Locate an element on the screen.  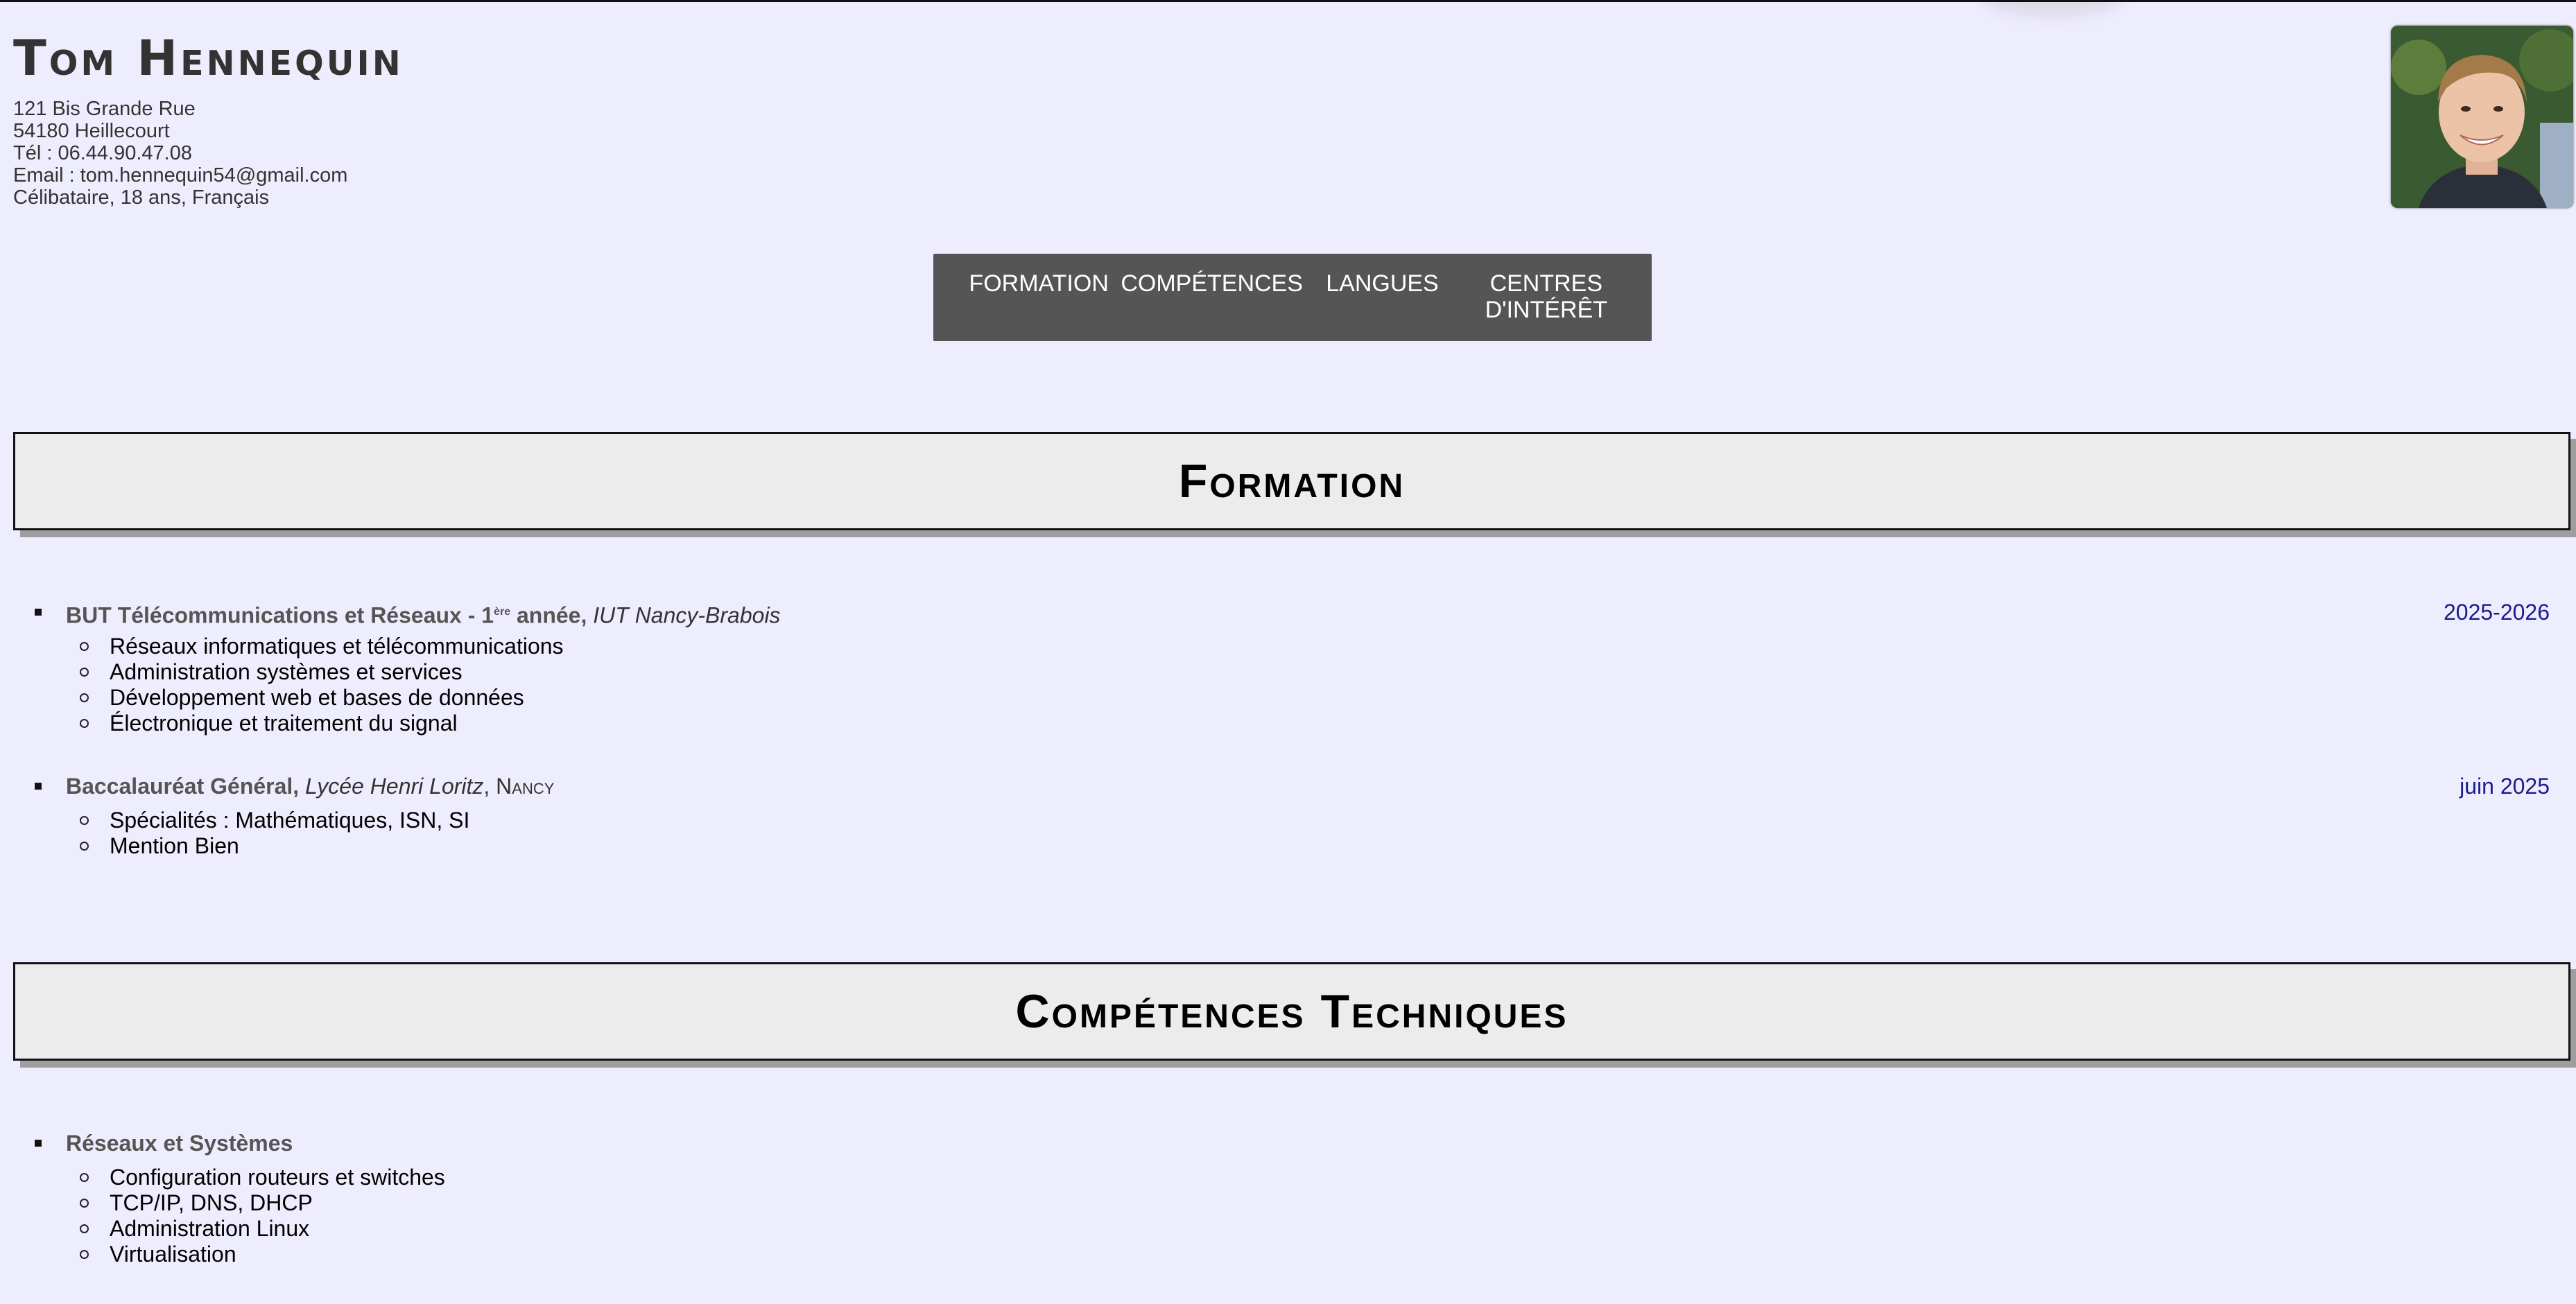
entry-date: 2025-2026 is located at coordinates (2496, 612).